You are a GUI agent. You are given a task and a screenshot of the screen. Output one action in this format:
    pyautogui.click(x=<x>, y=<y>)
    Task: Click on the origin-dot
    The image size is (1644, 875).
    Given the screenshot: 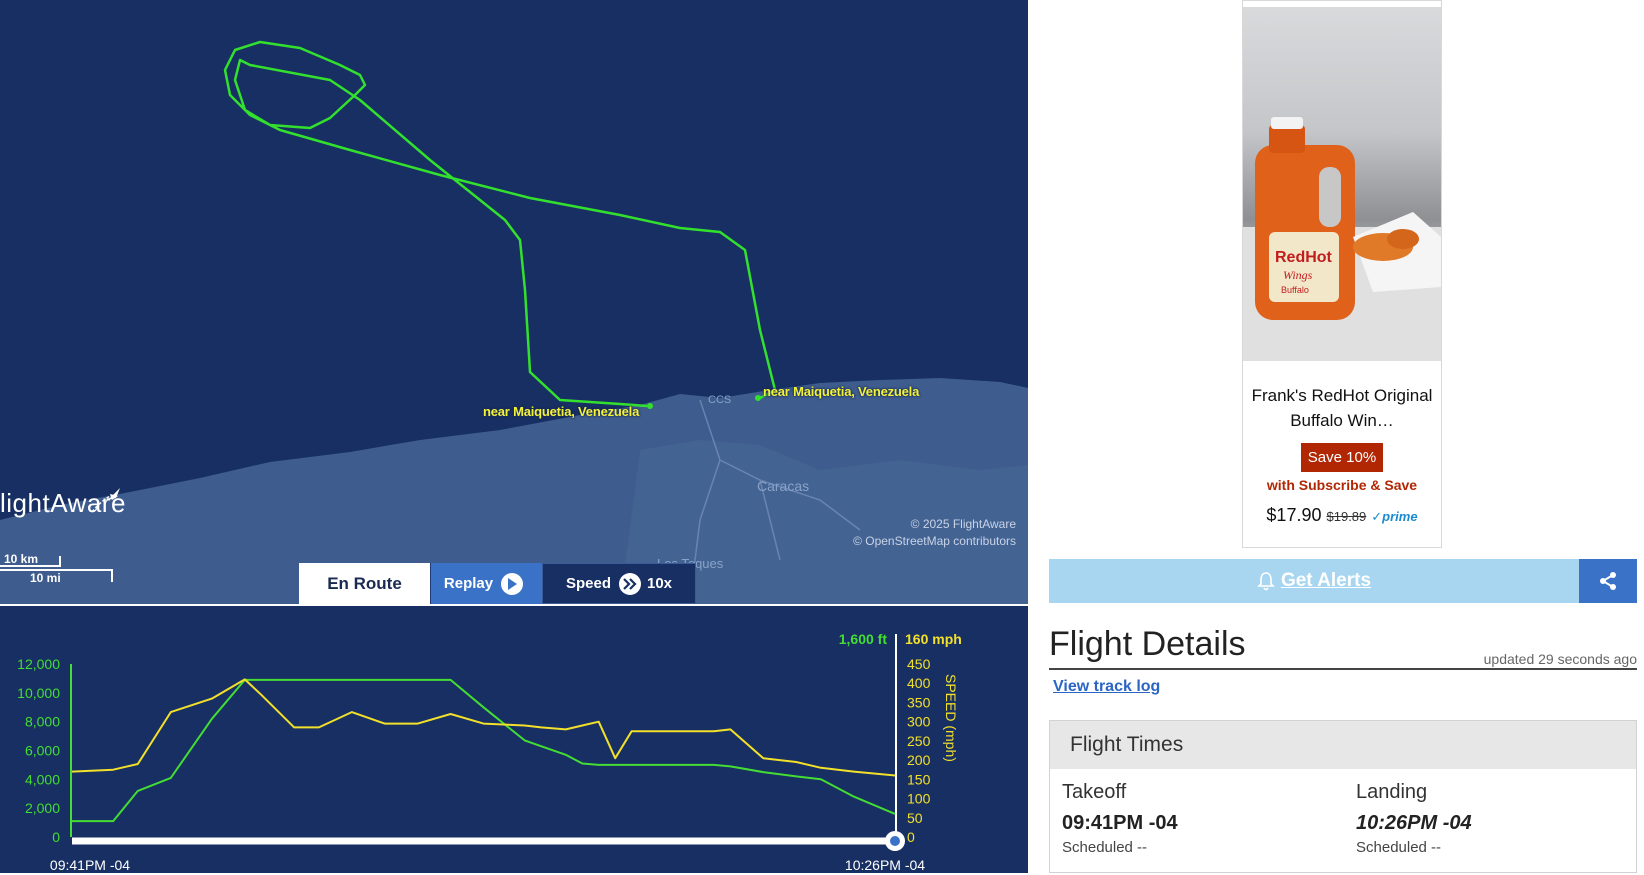 What is the action you would take?
    pyautogui.click(x=650, y=406)
    